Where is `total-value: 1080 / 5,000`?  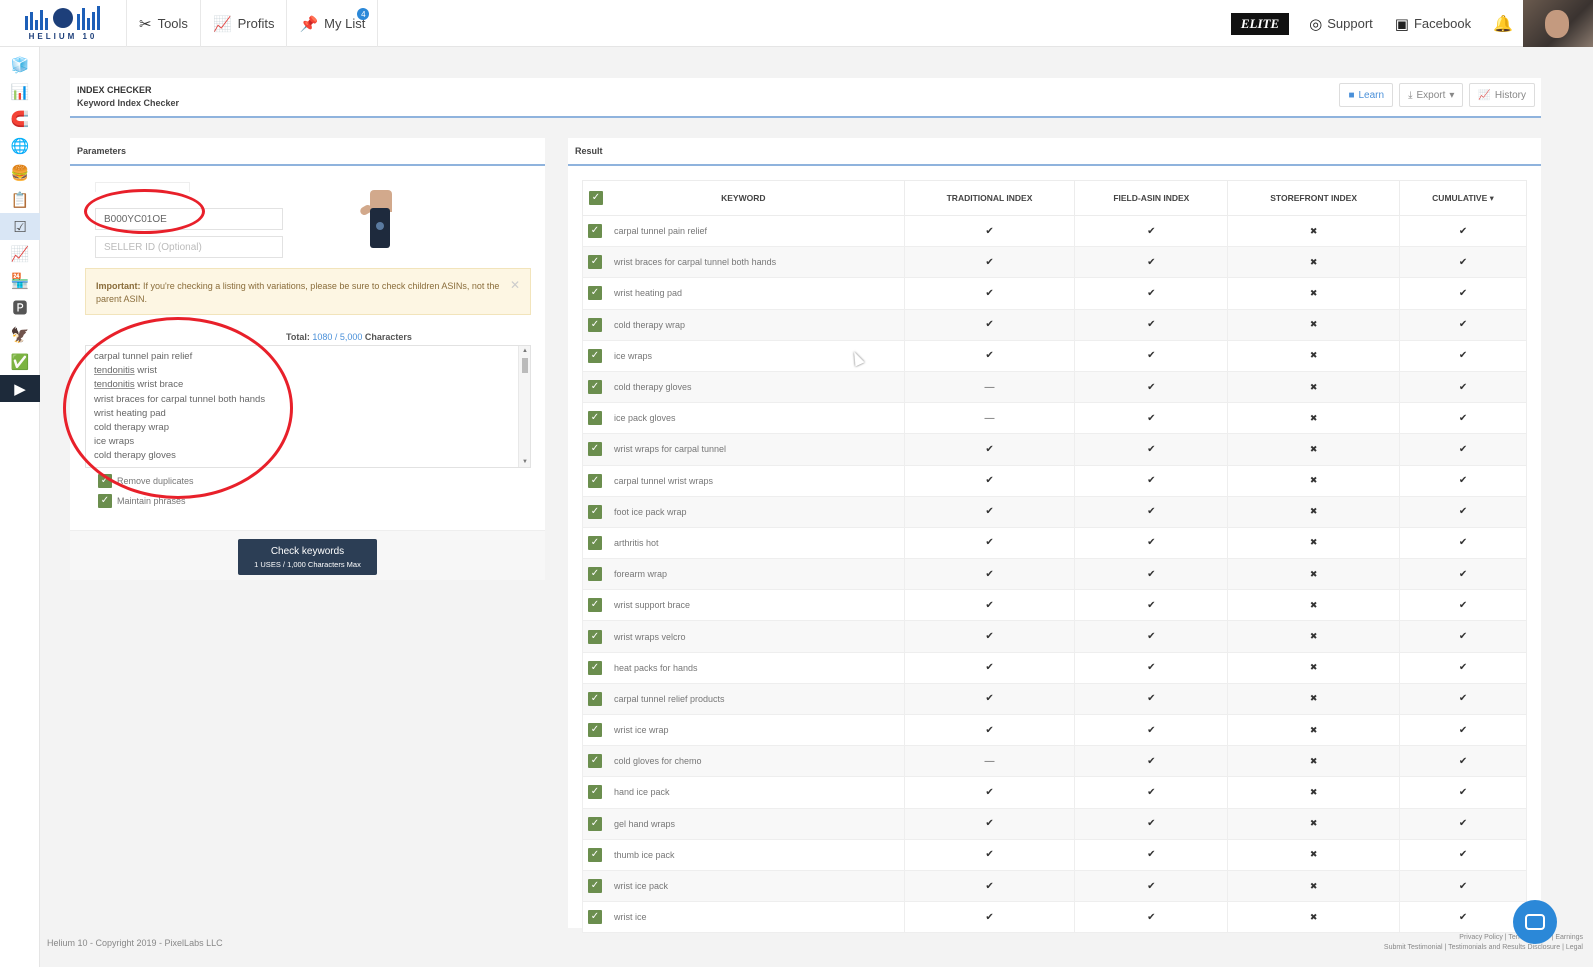 total-value: 1080 / 5,000 is located at coordinates (337, 337).